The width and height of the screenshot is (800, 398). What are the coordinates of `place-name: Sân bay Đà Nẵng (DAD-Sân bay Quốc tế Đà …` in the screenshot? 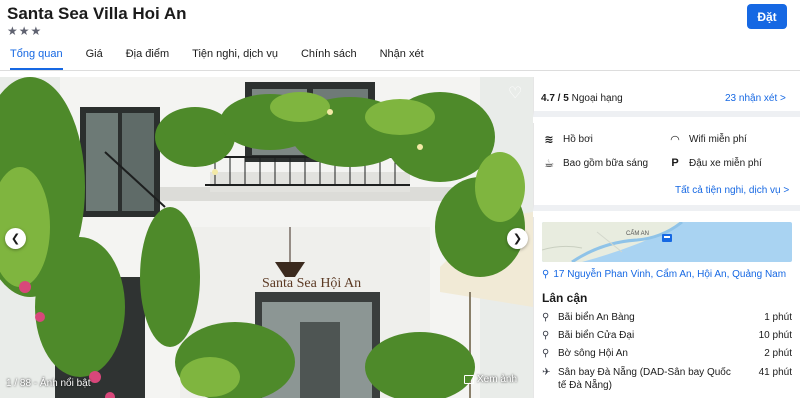 It's located at (644, 379).